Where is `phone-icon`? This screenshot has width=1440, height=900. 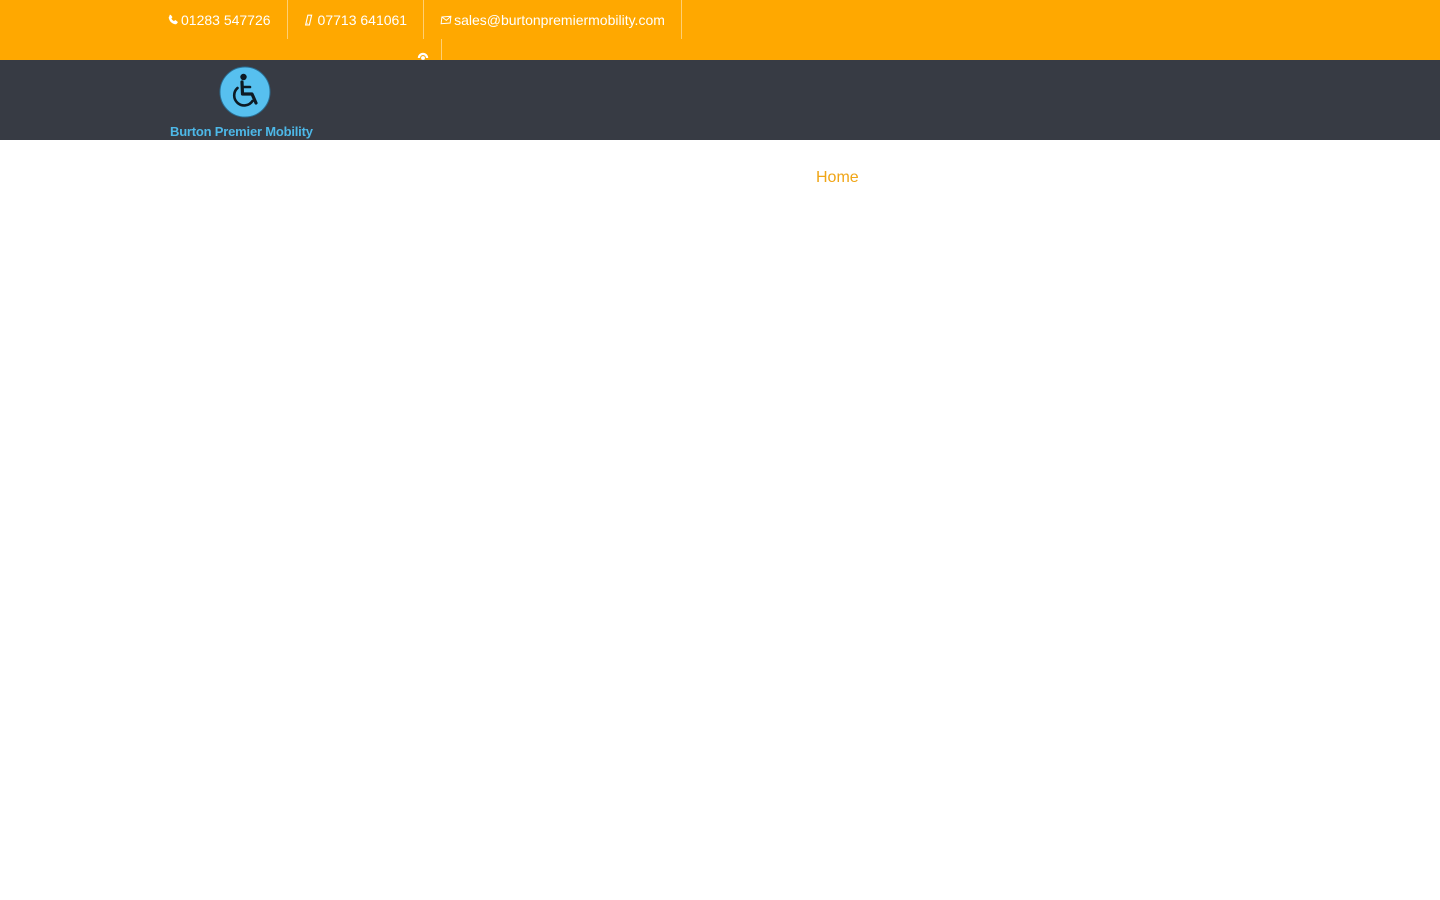
phone-icon is located at coordinates (172, 20).